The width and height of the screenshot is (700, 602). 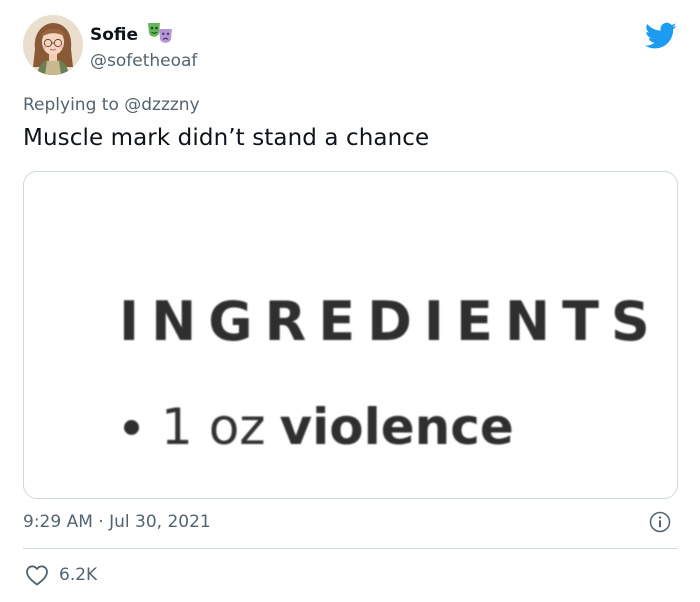 I want to click on author-name-row: Sofie, so click(x=132, y=35).